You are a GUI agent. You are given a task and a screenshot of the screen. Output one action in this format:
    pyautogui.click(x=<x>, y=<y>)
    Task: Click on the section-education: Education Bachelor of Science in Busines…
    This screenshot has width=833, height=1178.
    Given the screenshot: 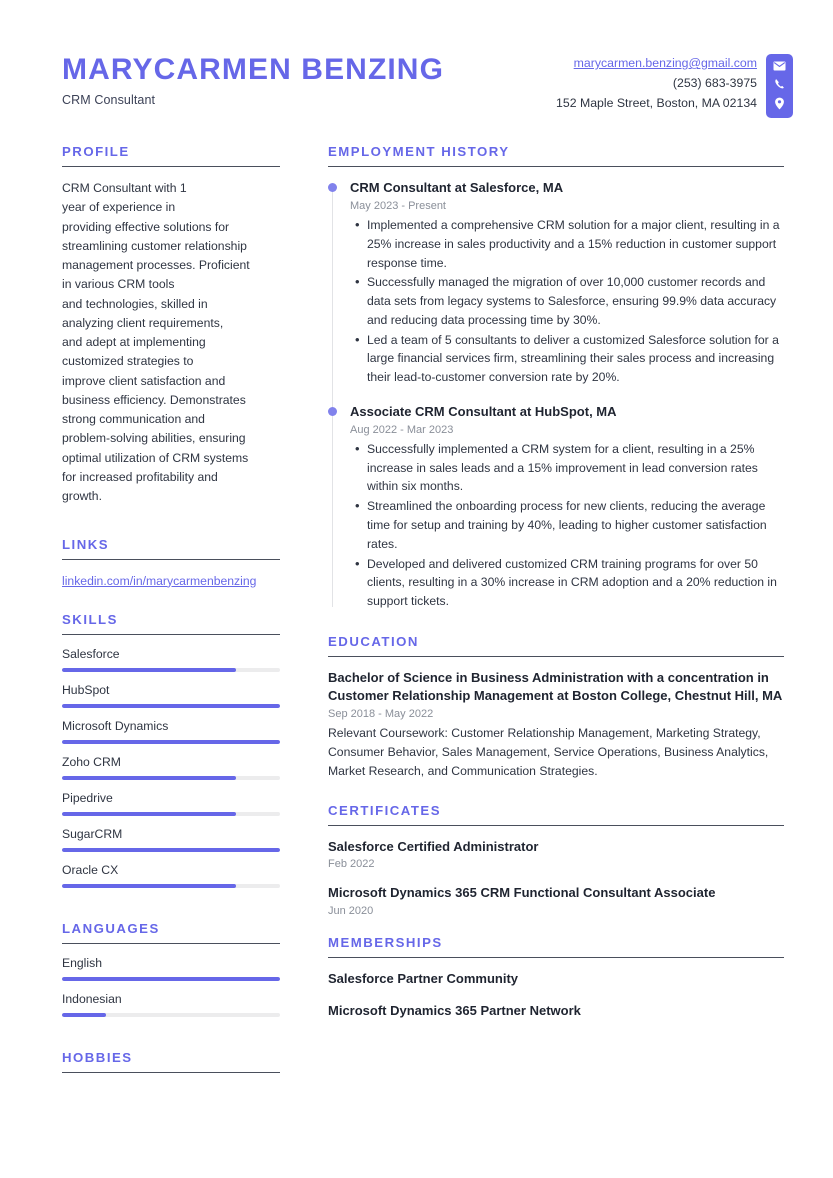 What is the action you would take?
    pyautogui.click(x=556, y=707)
    